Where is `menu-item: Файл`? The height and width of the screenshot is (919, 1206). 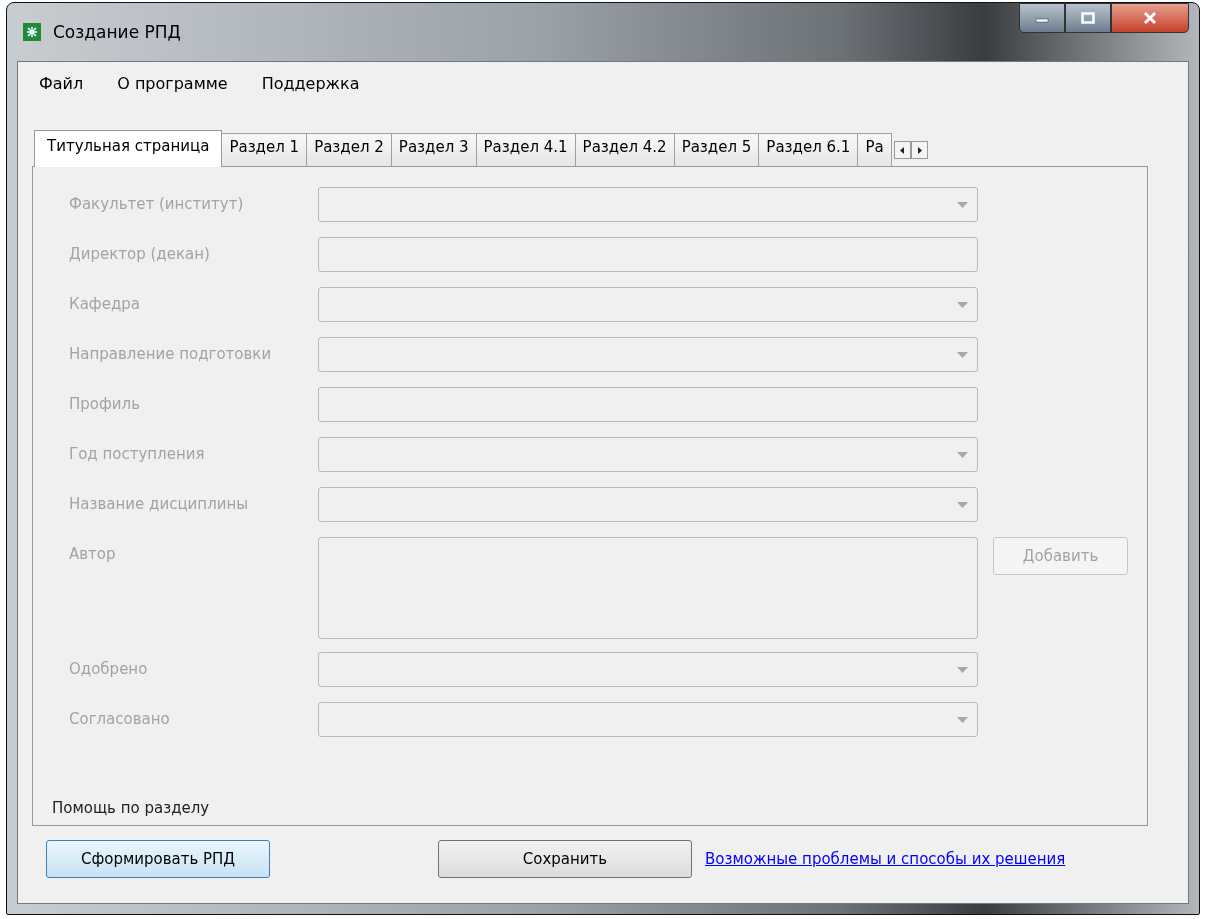 menu-item: Файл is located at coordinates (61, 87).